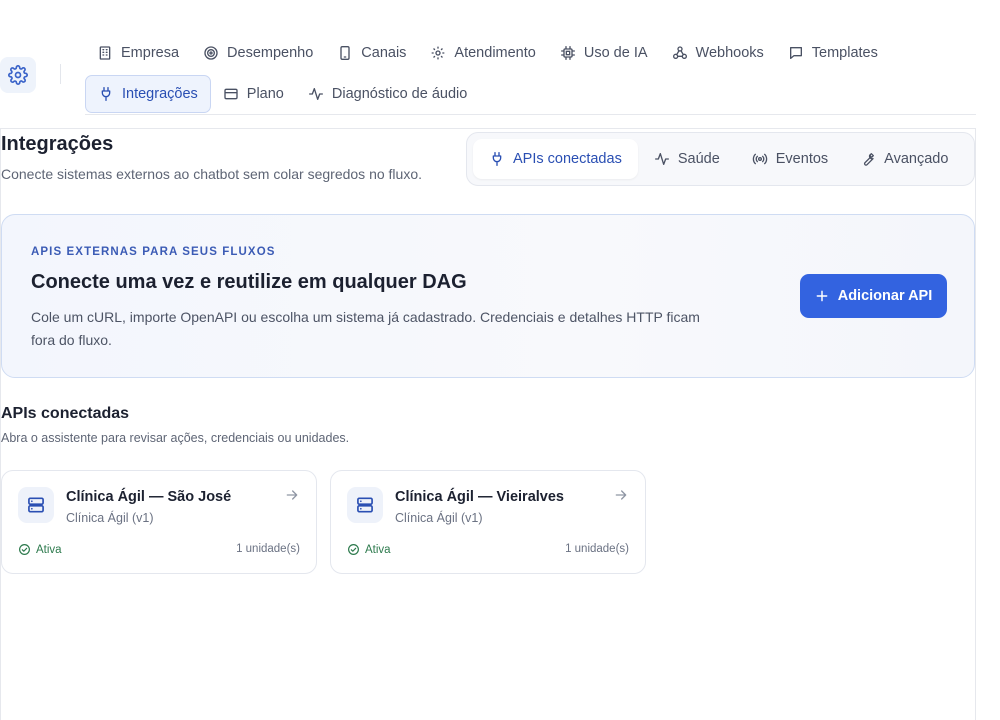 The width and height of the screenshot is (1000, 720). What do you see at coordinates (795, 53) in the screenshot?
I see `message-icon` at bounding box center [795, 53].